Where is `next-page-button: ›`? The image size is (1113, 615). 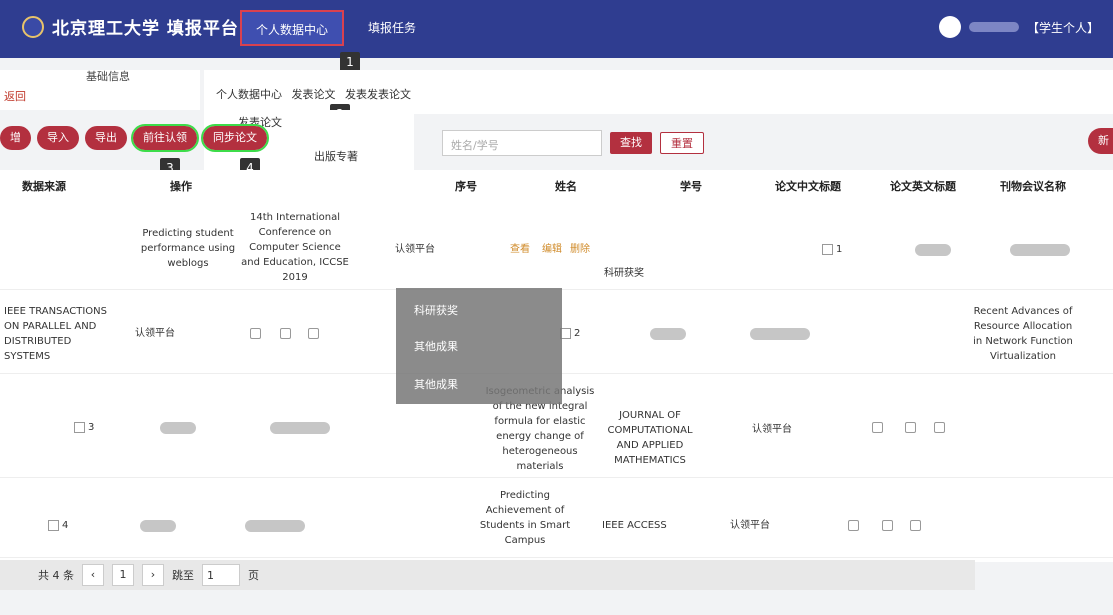
next-page-button: › is located at coordinates (153, 575).